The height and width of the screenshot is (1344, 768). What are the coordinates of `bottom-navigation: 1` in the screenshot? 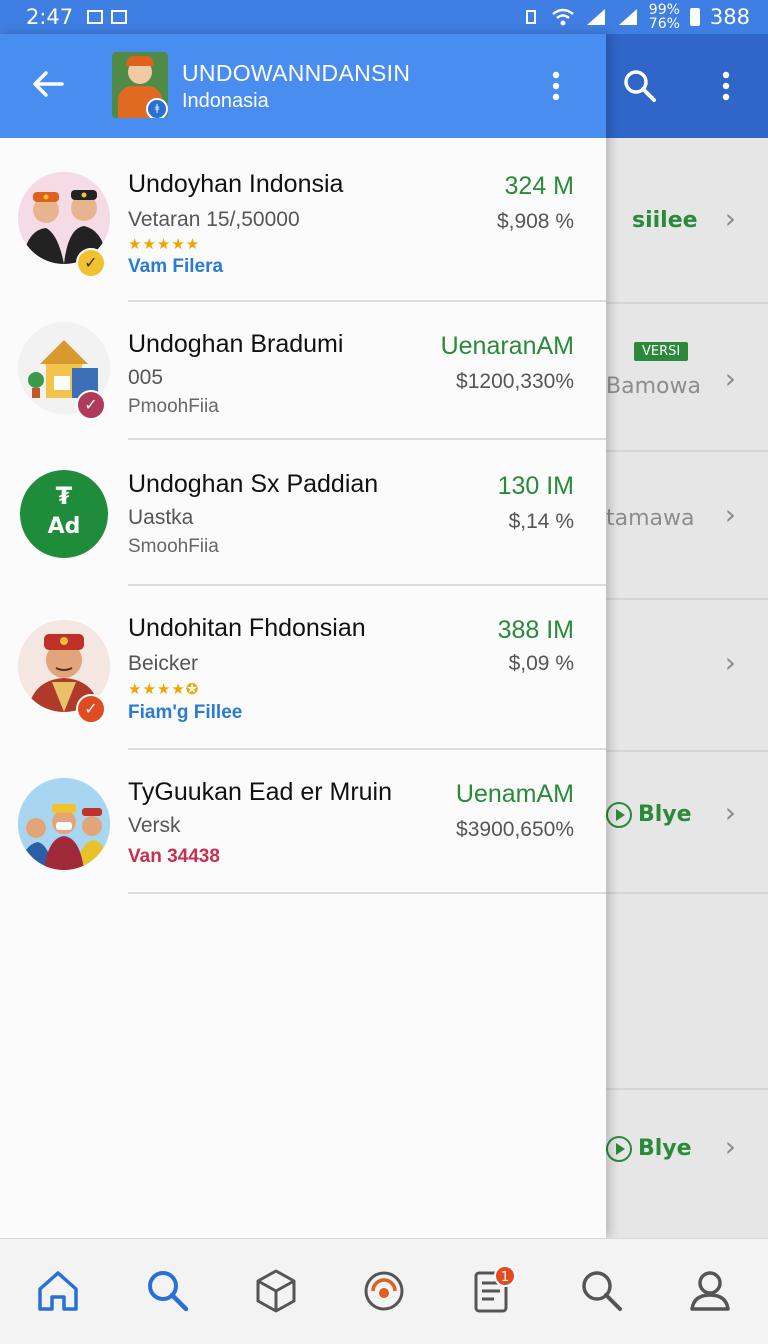 It's located at (384, 1291).